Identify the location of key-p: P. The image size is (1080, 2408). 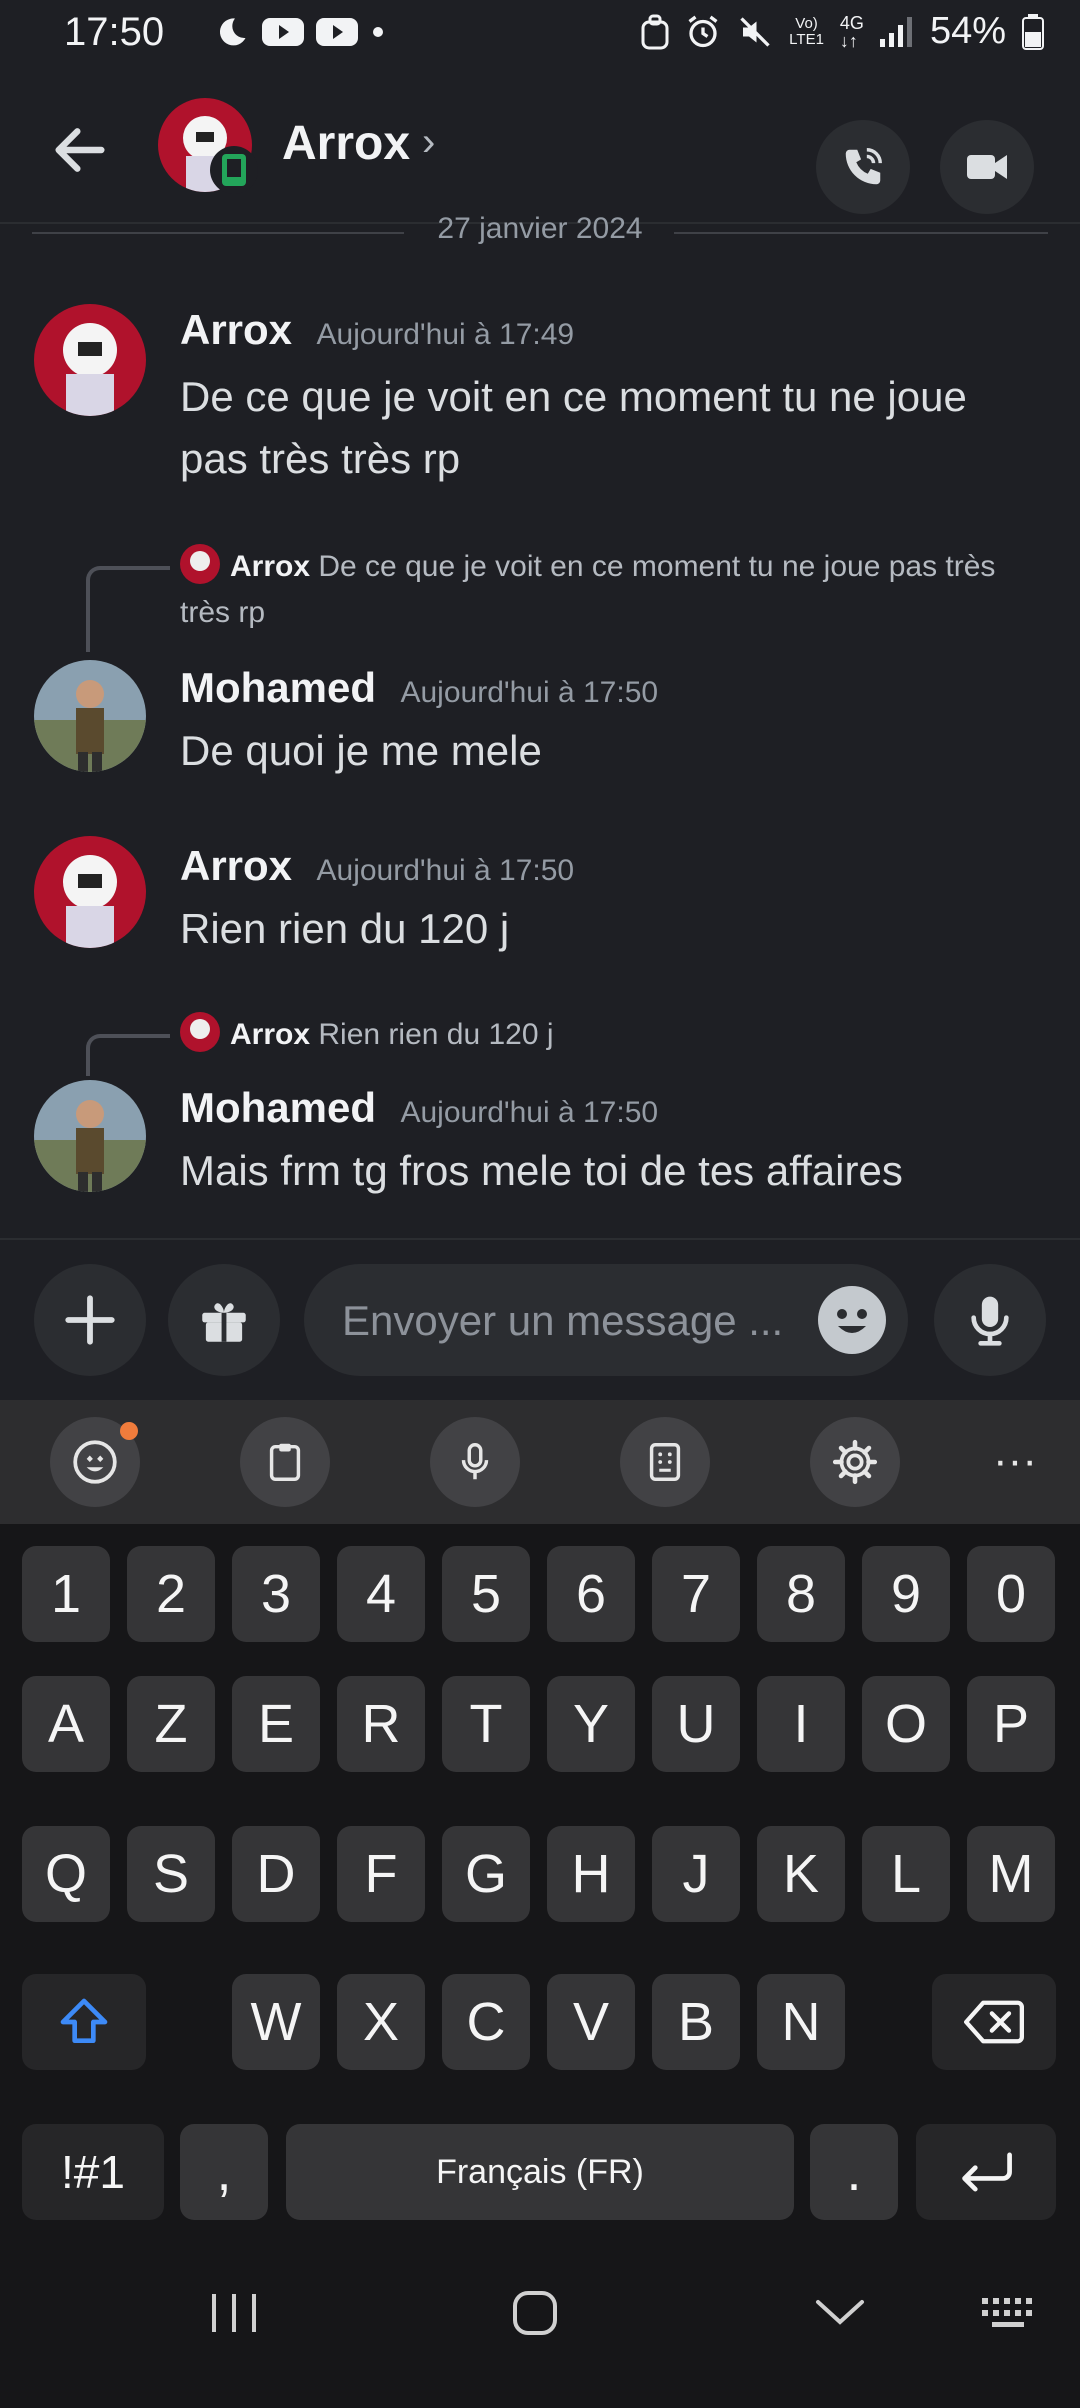
(1011, 1724).